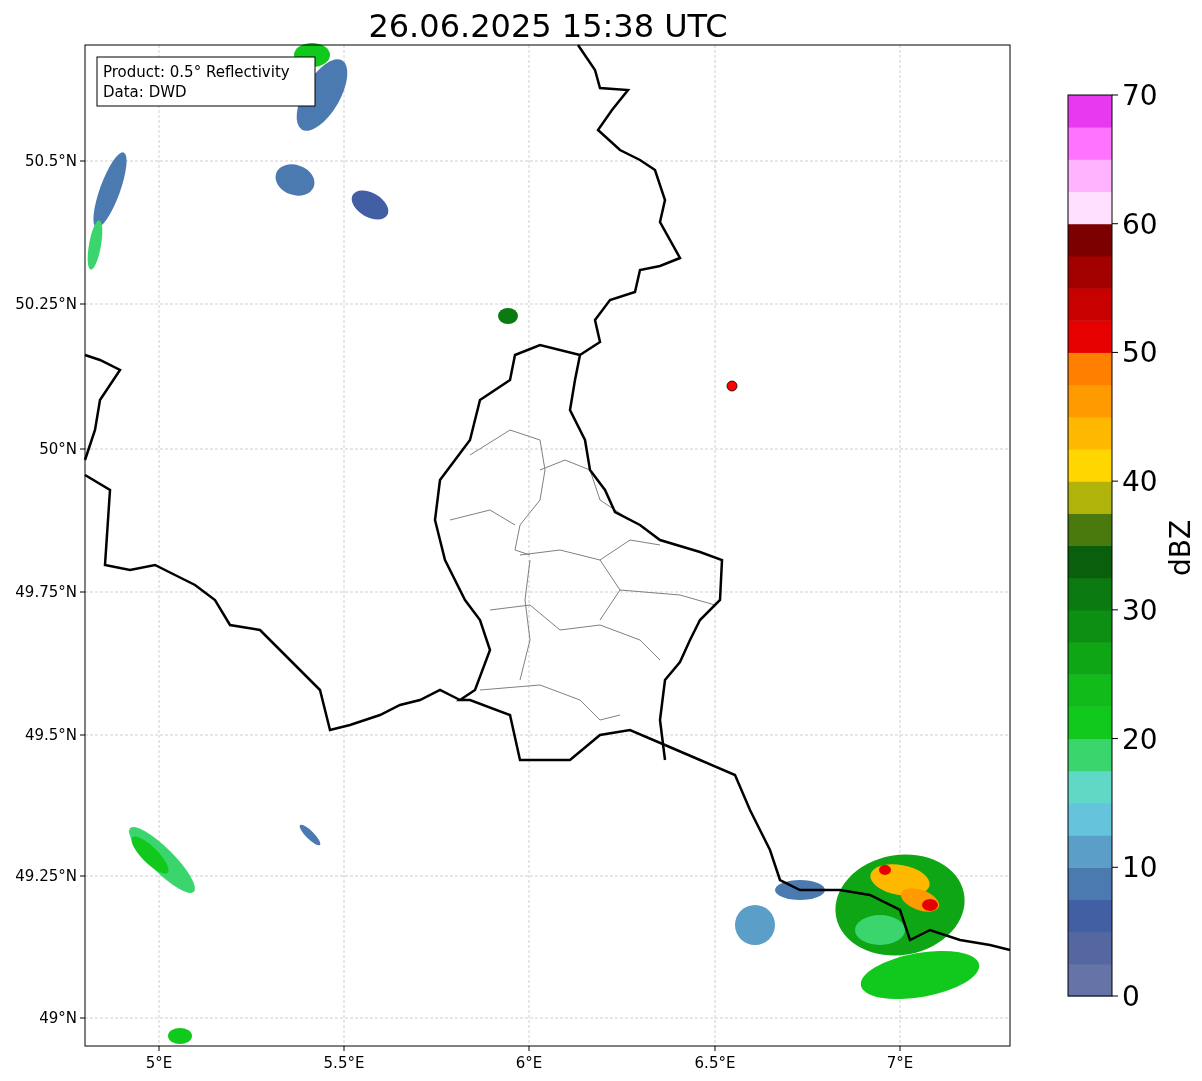 The image size is (1202, 1081). I want to click on legend-text: Product: 0.5° Reflectivity, so click(196, 72).